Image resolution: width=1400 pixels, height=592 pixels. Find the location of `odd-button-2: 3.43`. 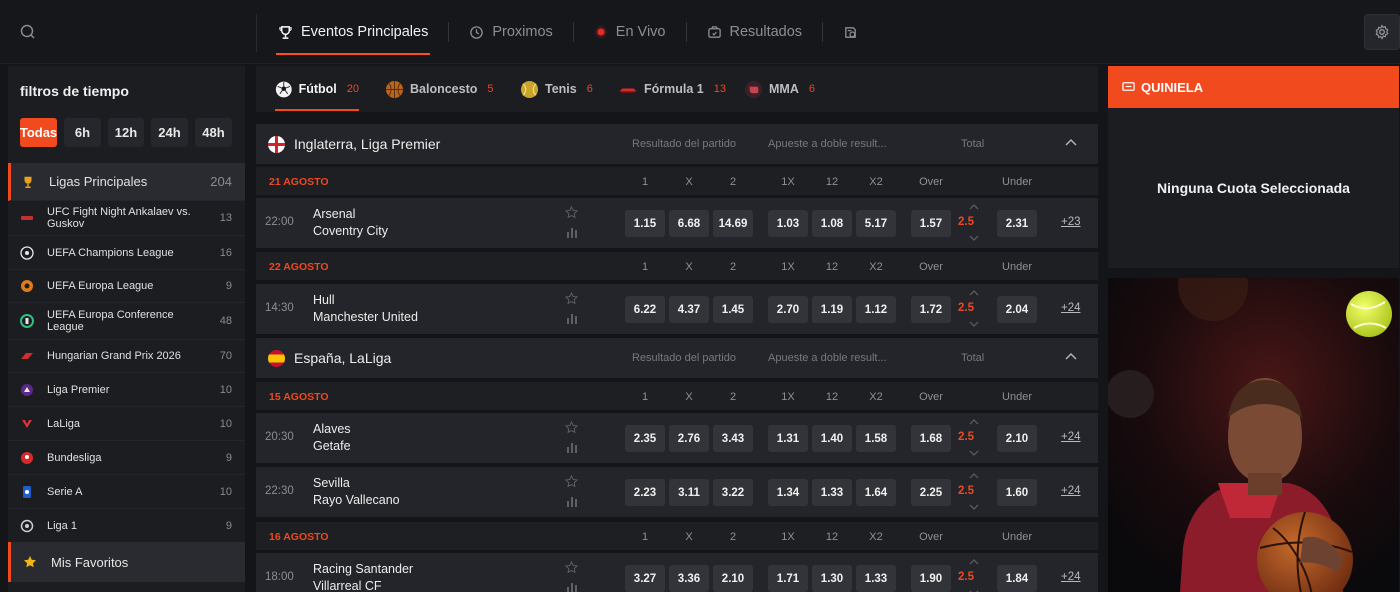

odd-button-2: 3.43 is located at coordinates (733, 438).